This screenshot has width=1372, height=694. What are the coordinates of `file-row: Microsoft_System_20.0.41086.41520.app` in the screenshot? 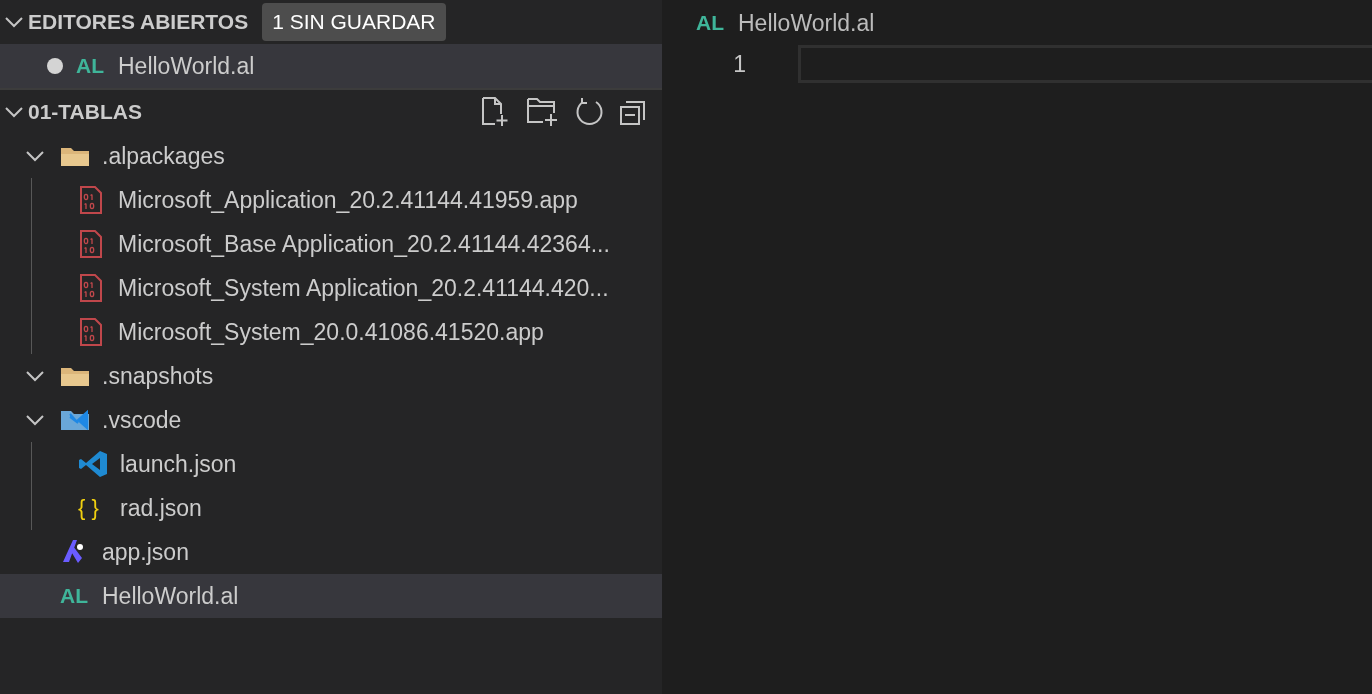 It's located at (331, 332).